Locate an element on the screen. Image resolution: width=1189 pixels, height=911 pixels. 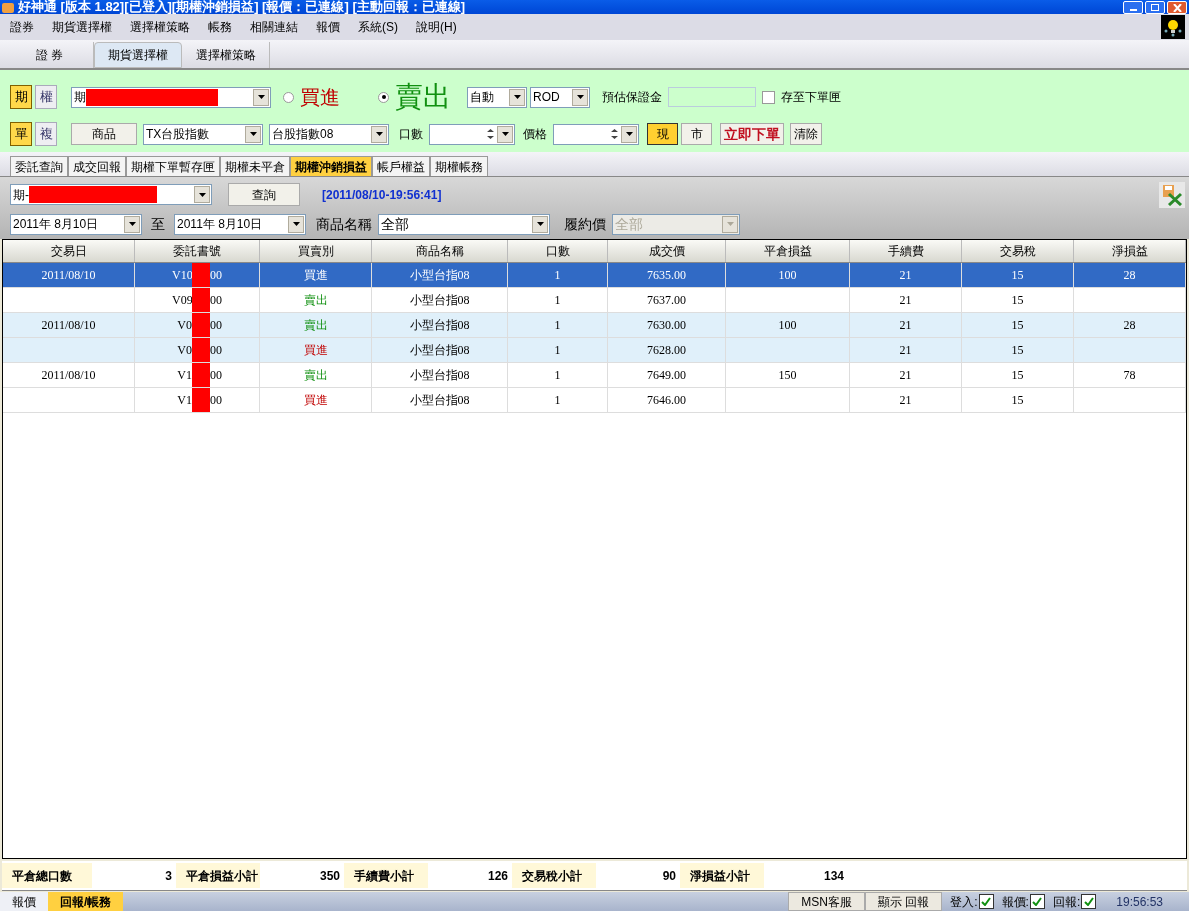
table-cell: 買進 is located at coordinates (316, 350).